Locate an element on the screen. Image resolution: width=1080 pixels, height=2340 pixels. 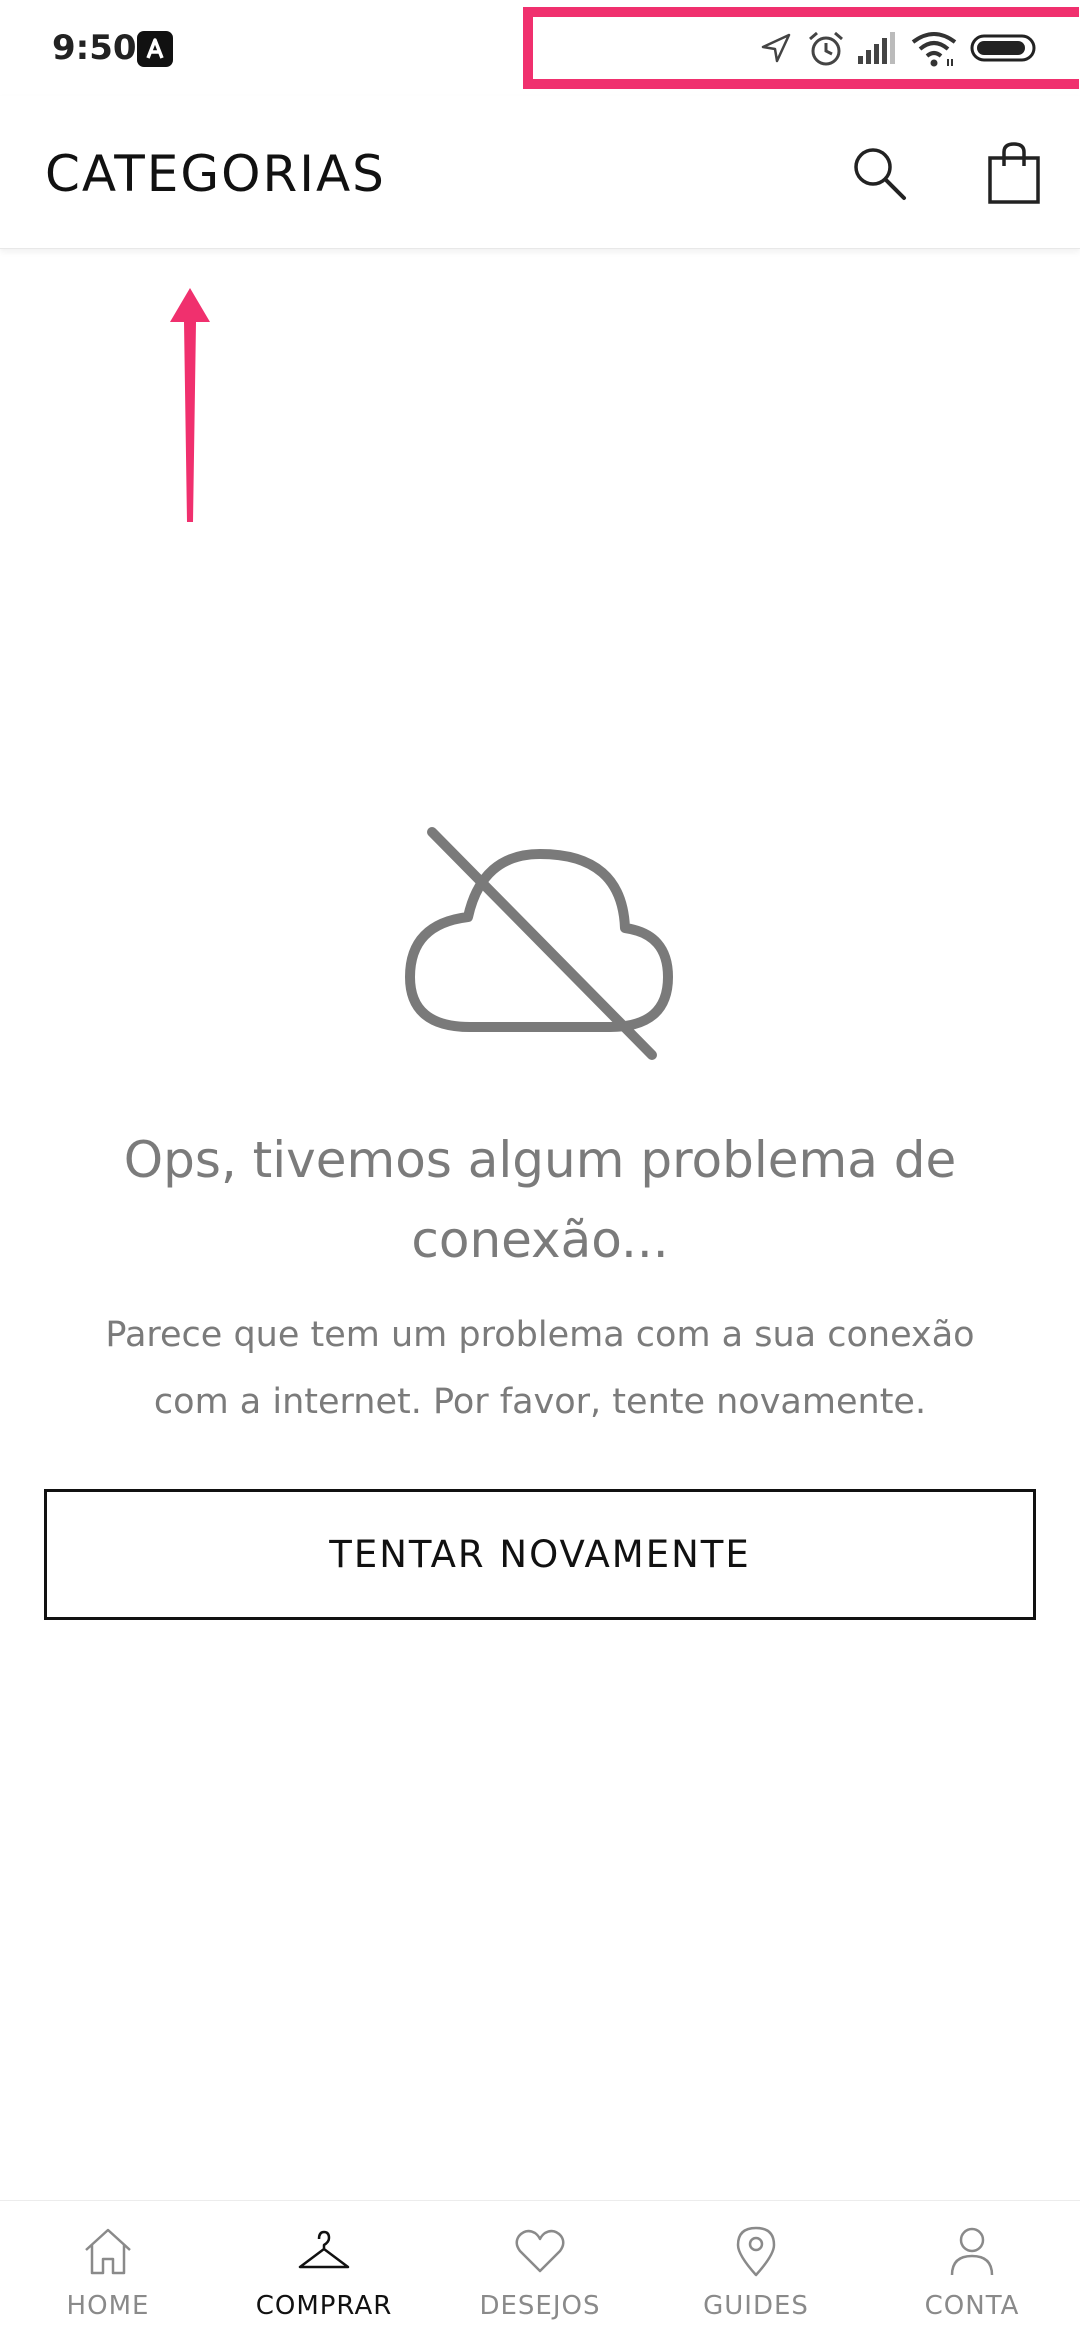
nav-item-conta: CONTA is located at coordinates (972, 2270).